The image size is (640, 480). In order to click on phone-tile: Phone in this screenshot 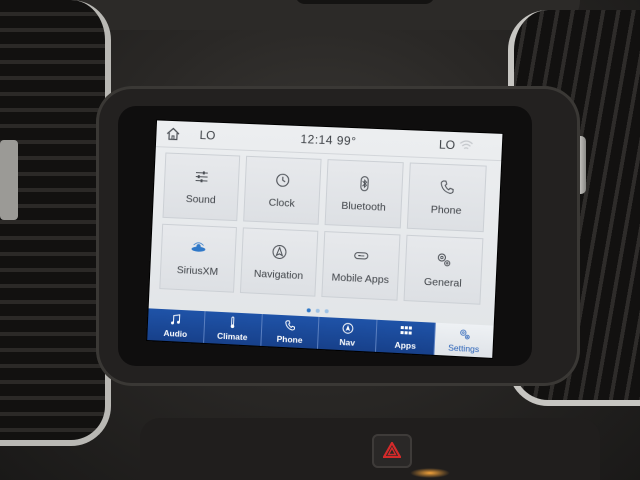, I will do `click(446, 197)`.